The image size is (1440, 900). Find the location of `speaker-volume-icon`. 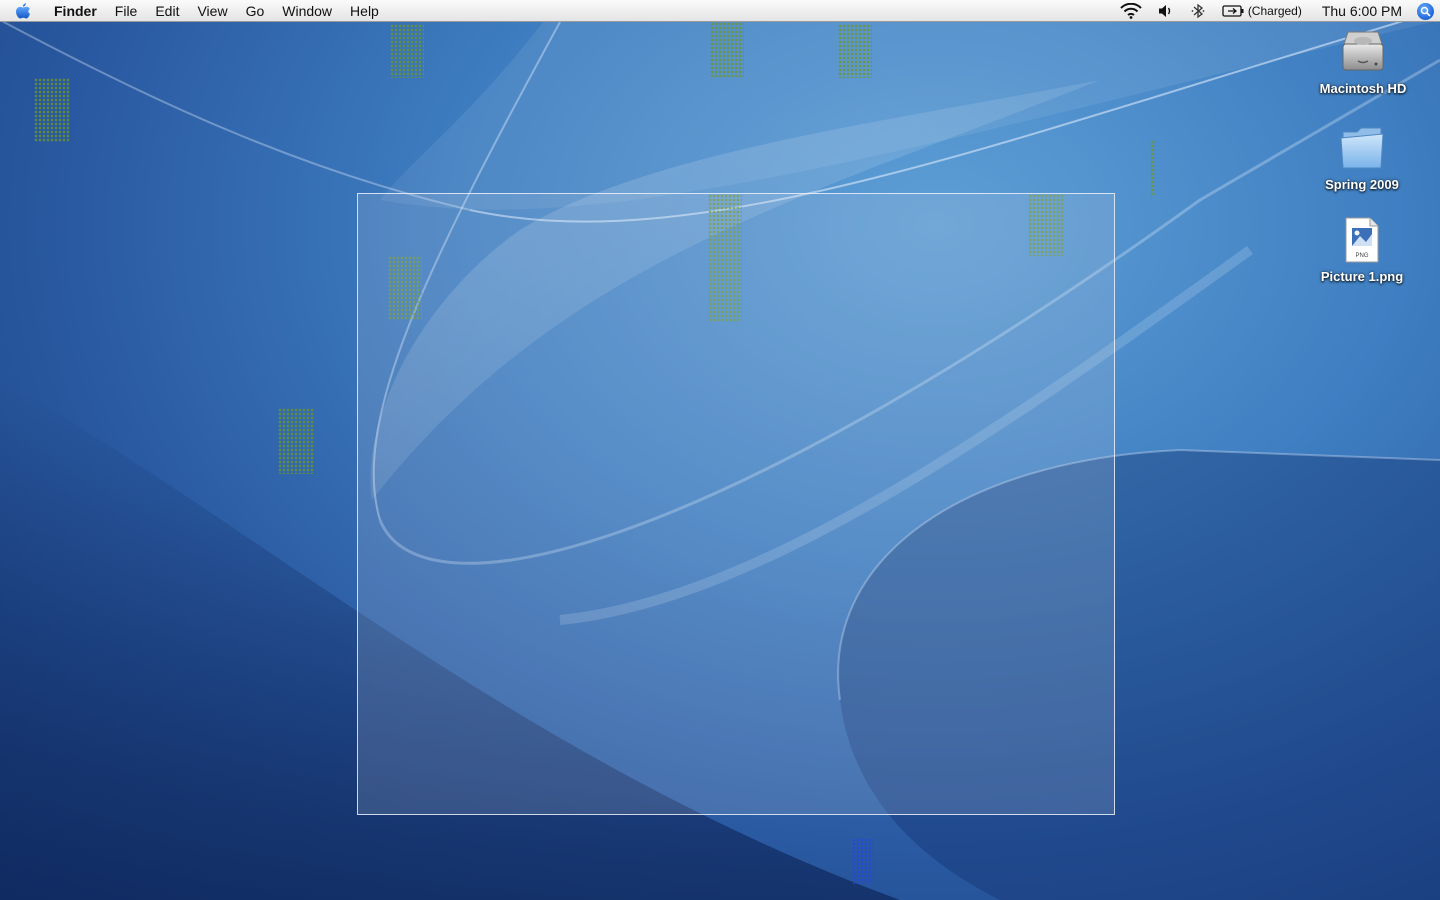

speaker-volume-icon is located at coordinates (1164, 11).